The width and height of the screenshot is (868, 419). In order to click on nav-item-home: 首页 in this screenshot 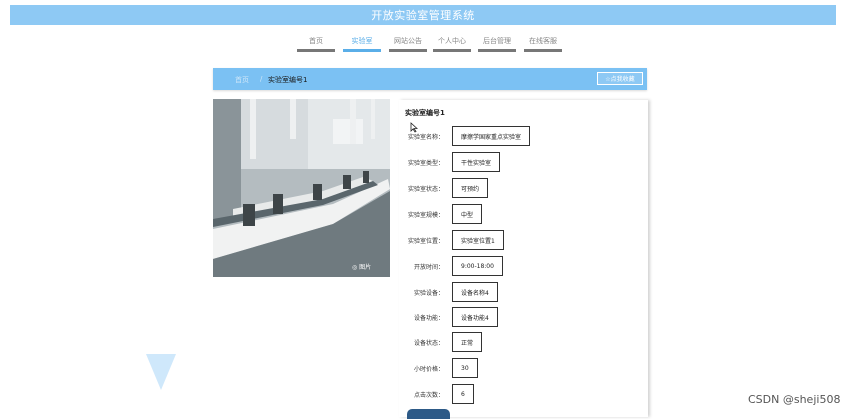, I will do `click(316, 46)`.